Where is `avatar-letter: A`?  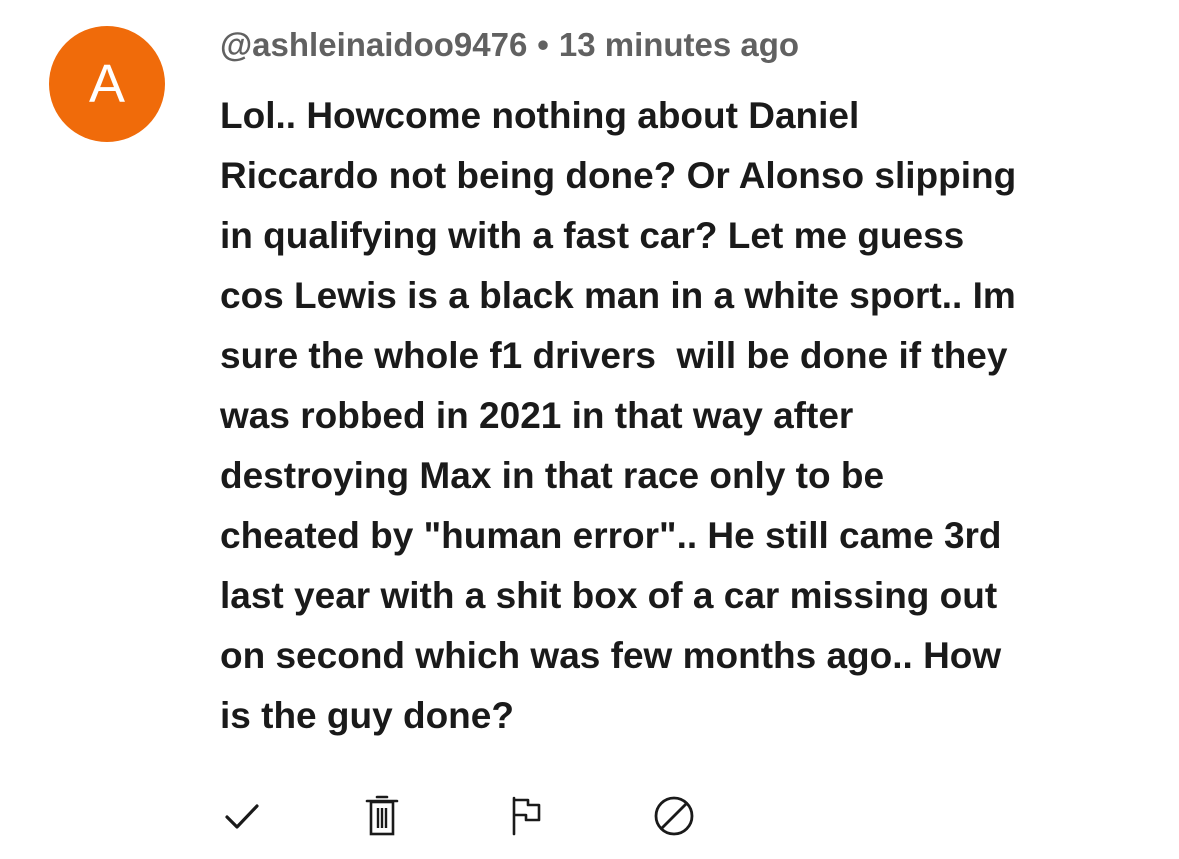 avatar-letter: A is located at coordinates (107, 84).